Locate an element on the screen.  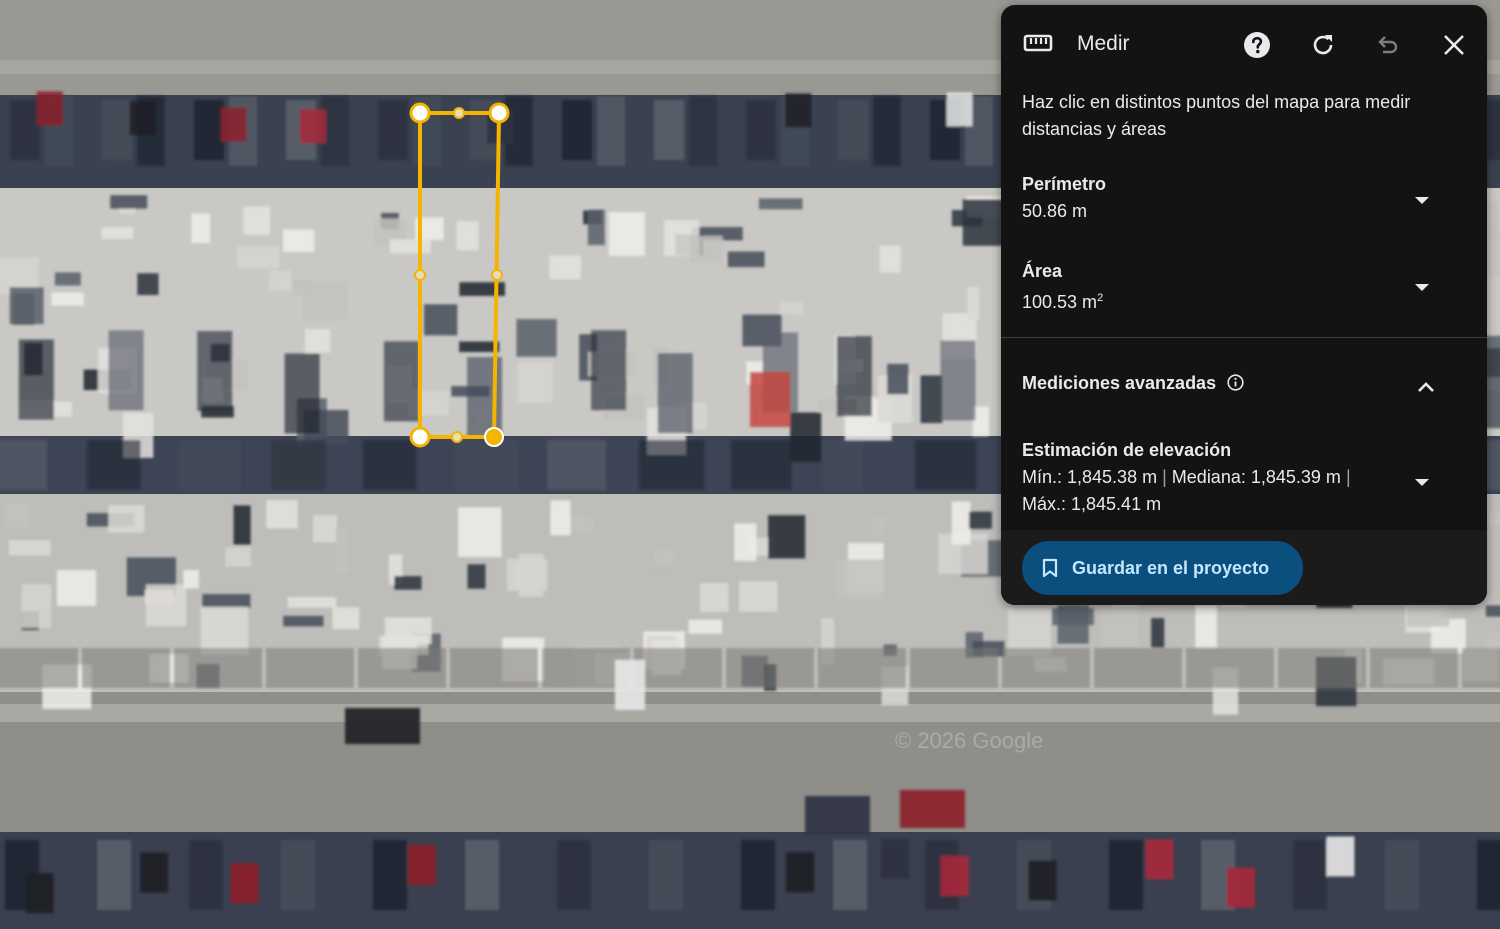
chevron-up-icon is located at coordinates (1426, 389).